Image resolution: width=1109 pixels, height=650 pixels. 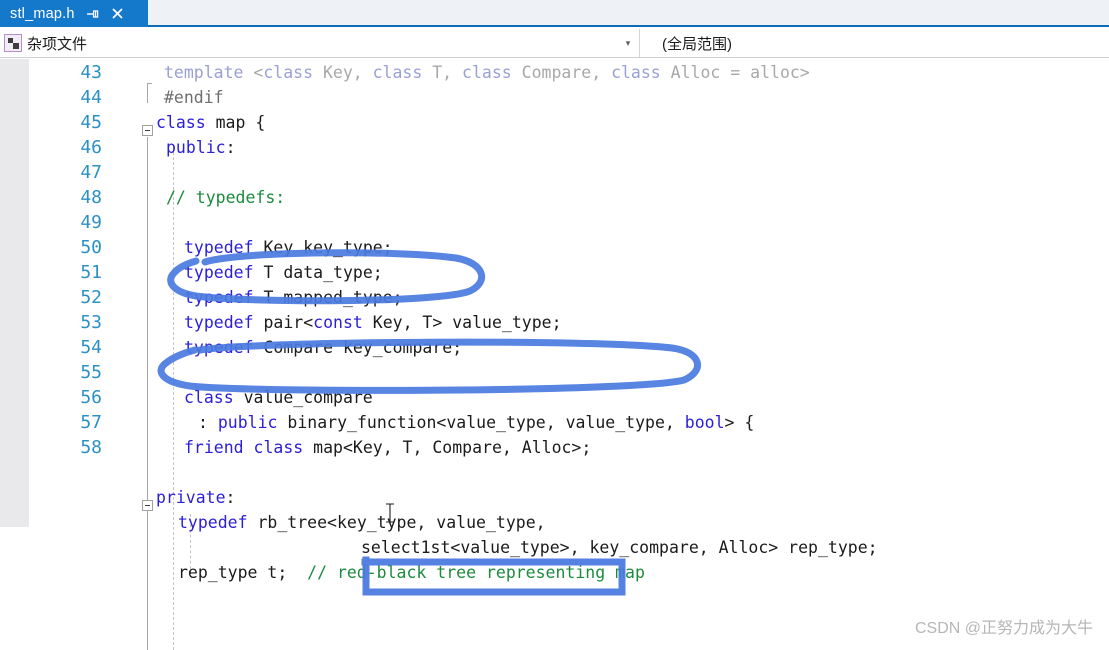 What do you see at coordinates (235, 122) in the screenshot?
I see `code-token: map {` at bounding box center [235, 122].